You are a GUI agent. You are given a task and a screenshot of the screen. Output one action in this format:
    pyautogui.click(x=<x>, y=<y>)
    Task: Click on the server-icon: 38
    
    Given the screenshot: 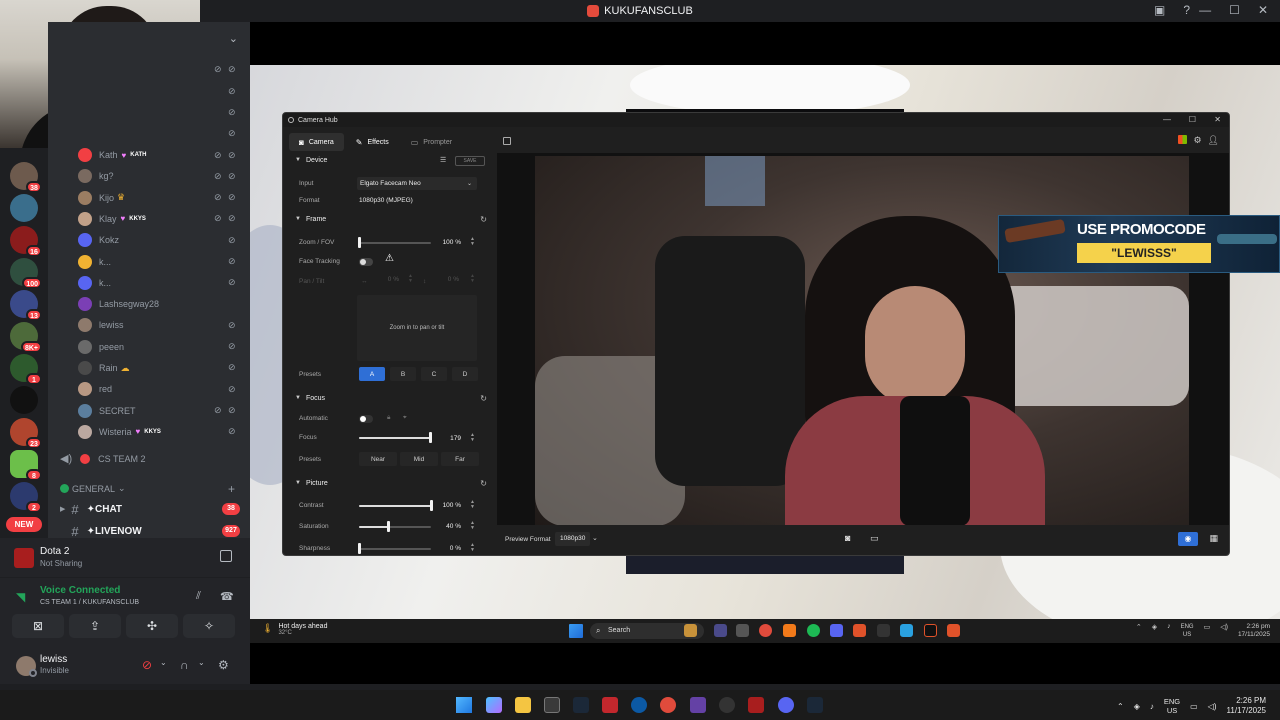 What is the action you would take?
    pyautogui.click(x=26, y=177)
    